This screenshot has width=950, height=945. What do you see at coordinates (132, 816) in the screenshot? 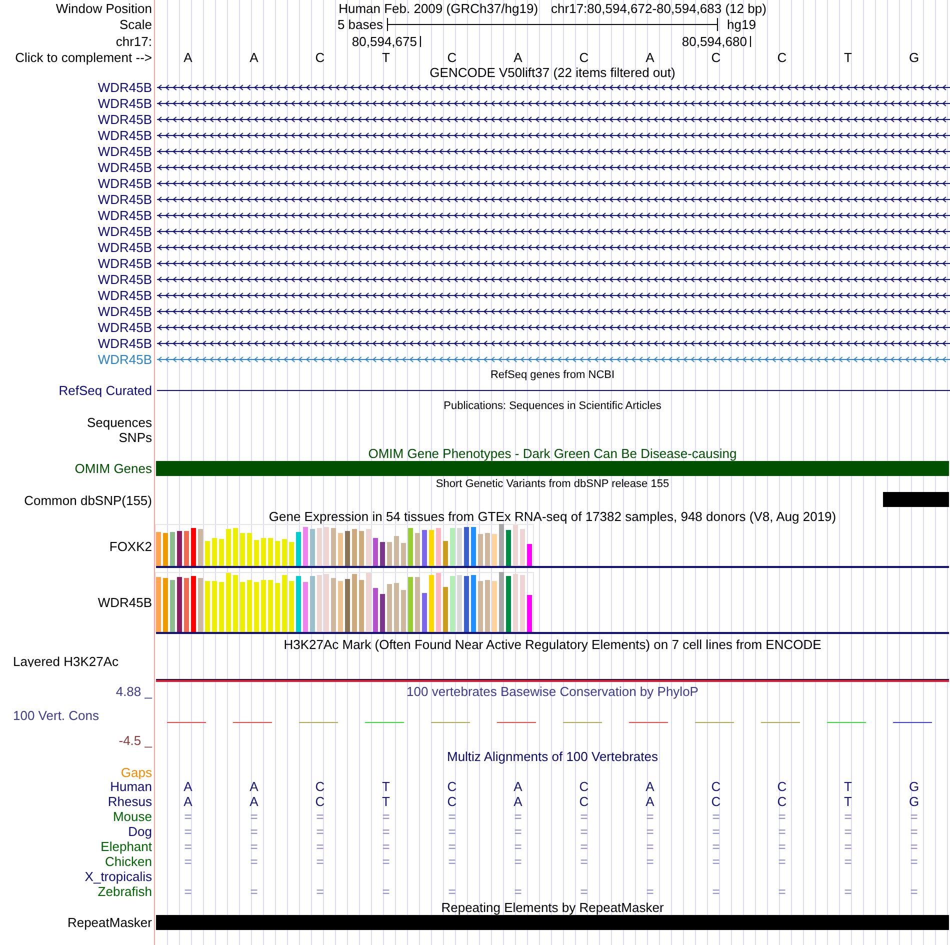
I see `species-label: Mouse` at bounding box center [132, 816].